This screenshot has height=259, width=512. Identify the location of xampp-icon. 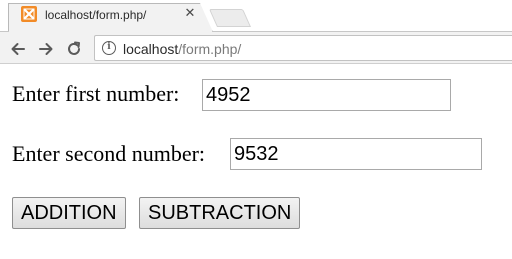
(29, 14).